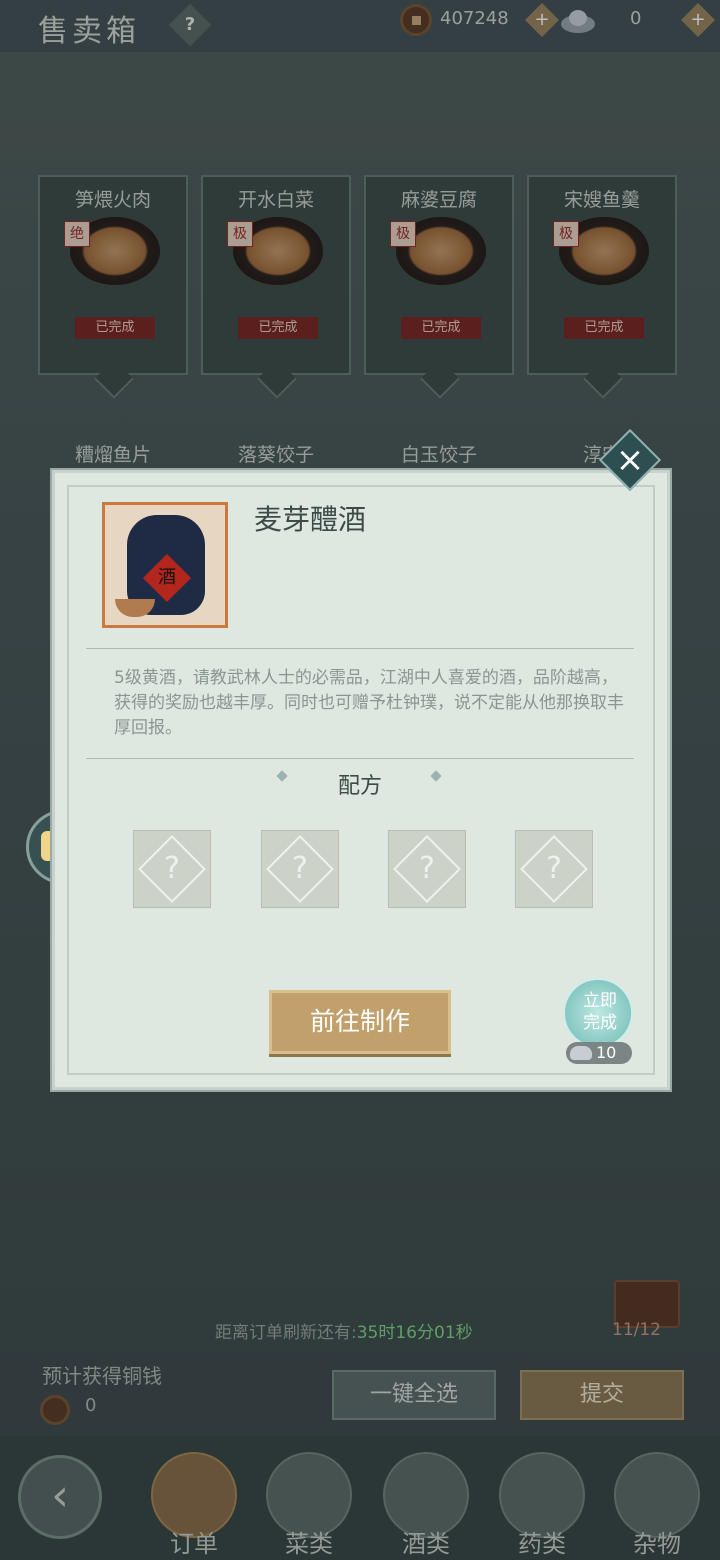 The image size is (720, 1560). I want to click on recipe-slot-3: ?, so click(427, 869).